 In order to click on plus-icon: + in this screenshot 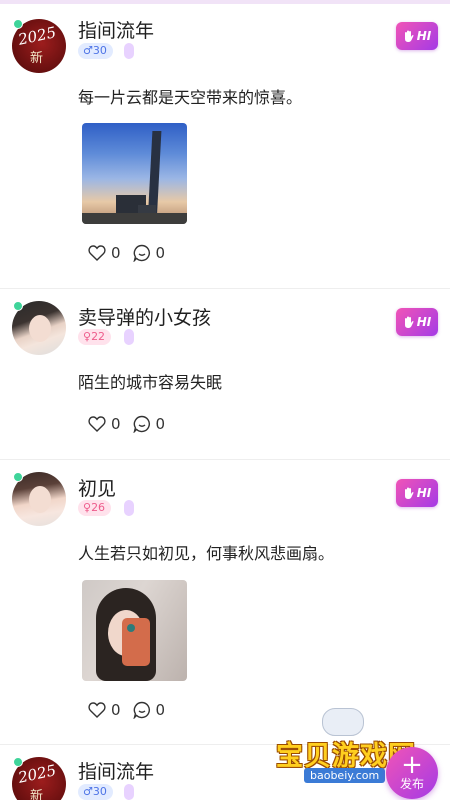, I will do `click(412, 765)`.